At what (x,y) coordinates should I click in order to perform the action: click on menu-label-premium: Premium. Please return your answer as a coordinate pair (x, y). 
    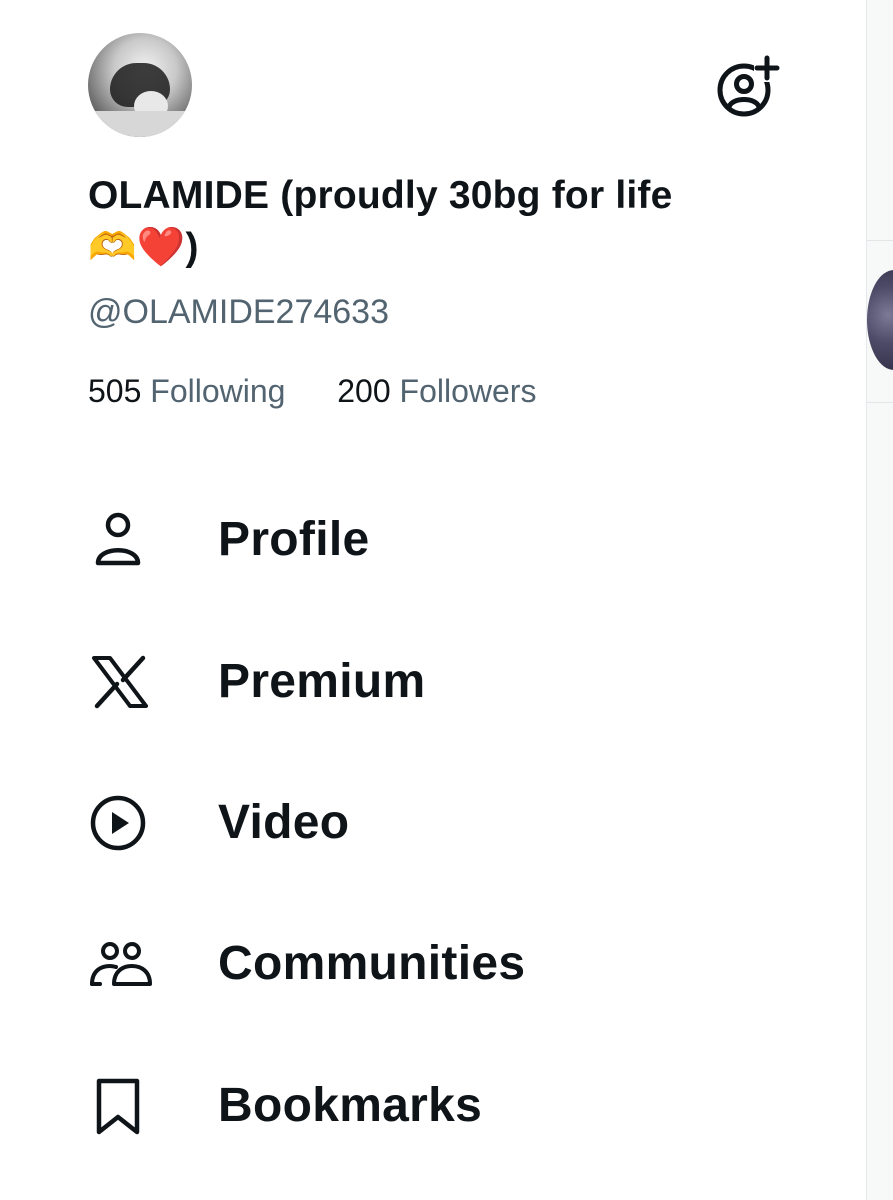
    Looking at the image, I should click on (322, 681).